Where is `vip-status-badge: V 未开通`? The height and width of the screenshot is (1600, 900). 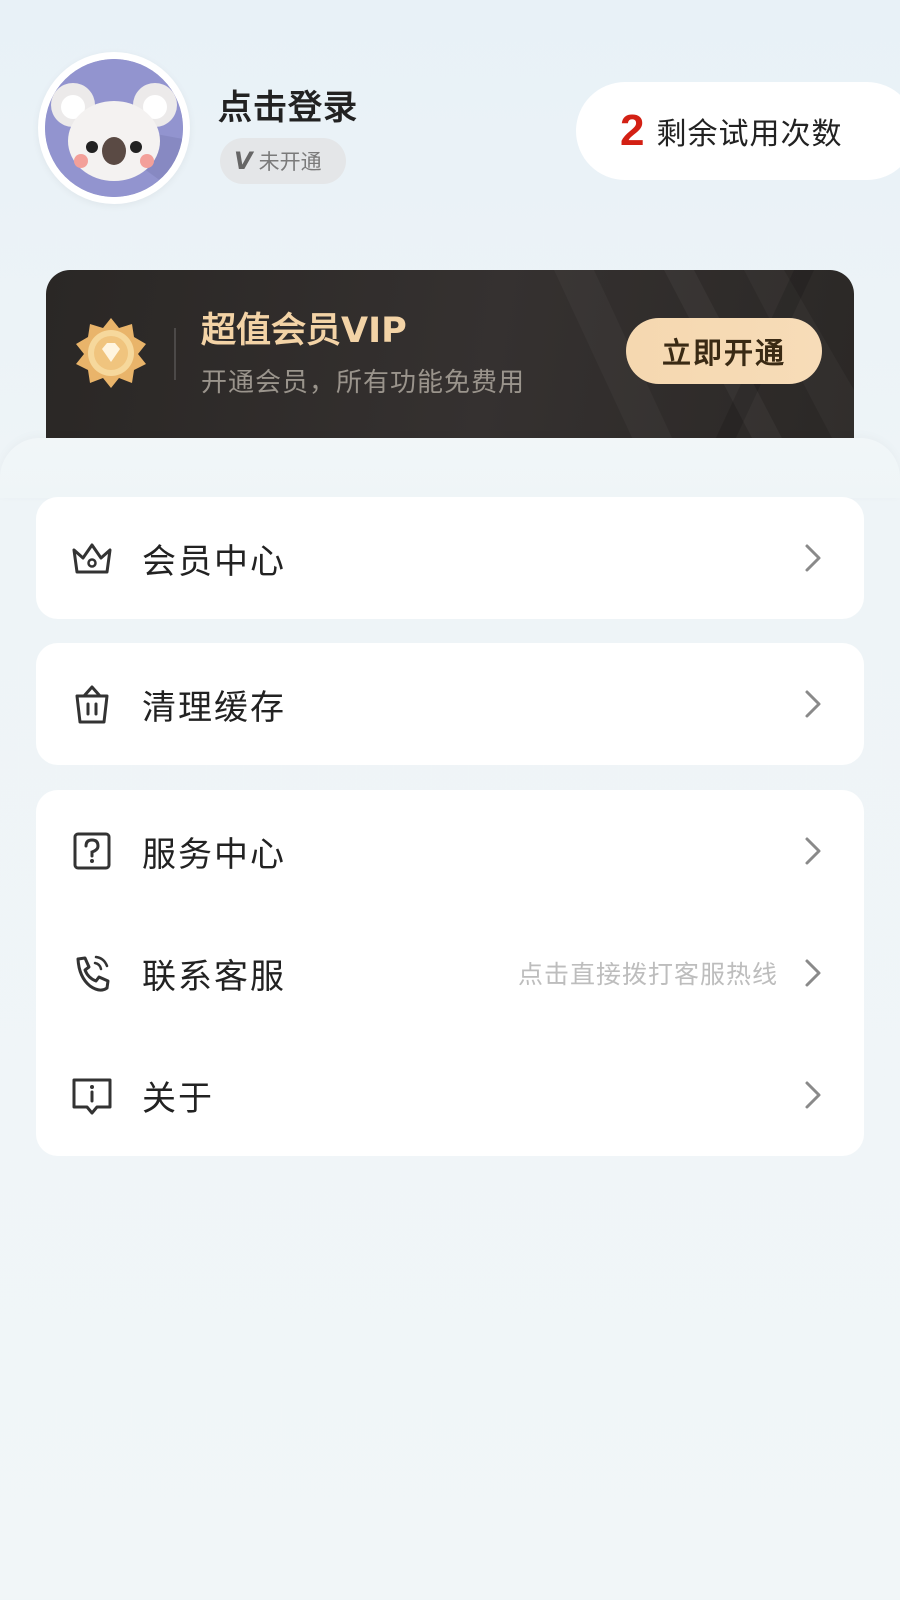 vip-status-badge: V 未开通 is located at coordinates (283, 161).